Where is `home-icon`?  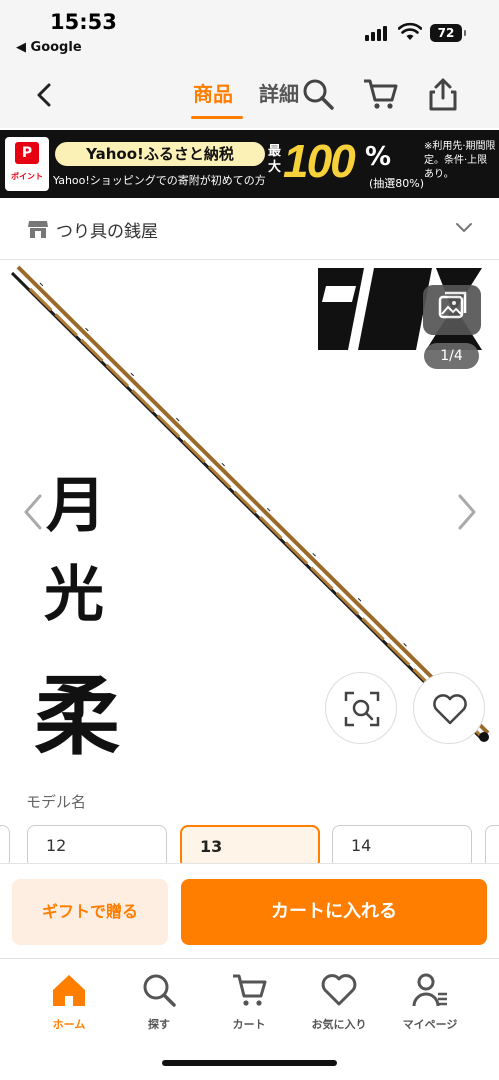 home-icon is located at coordinates (69, 990).